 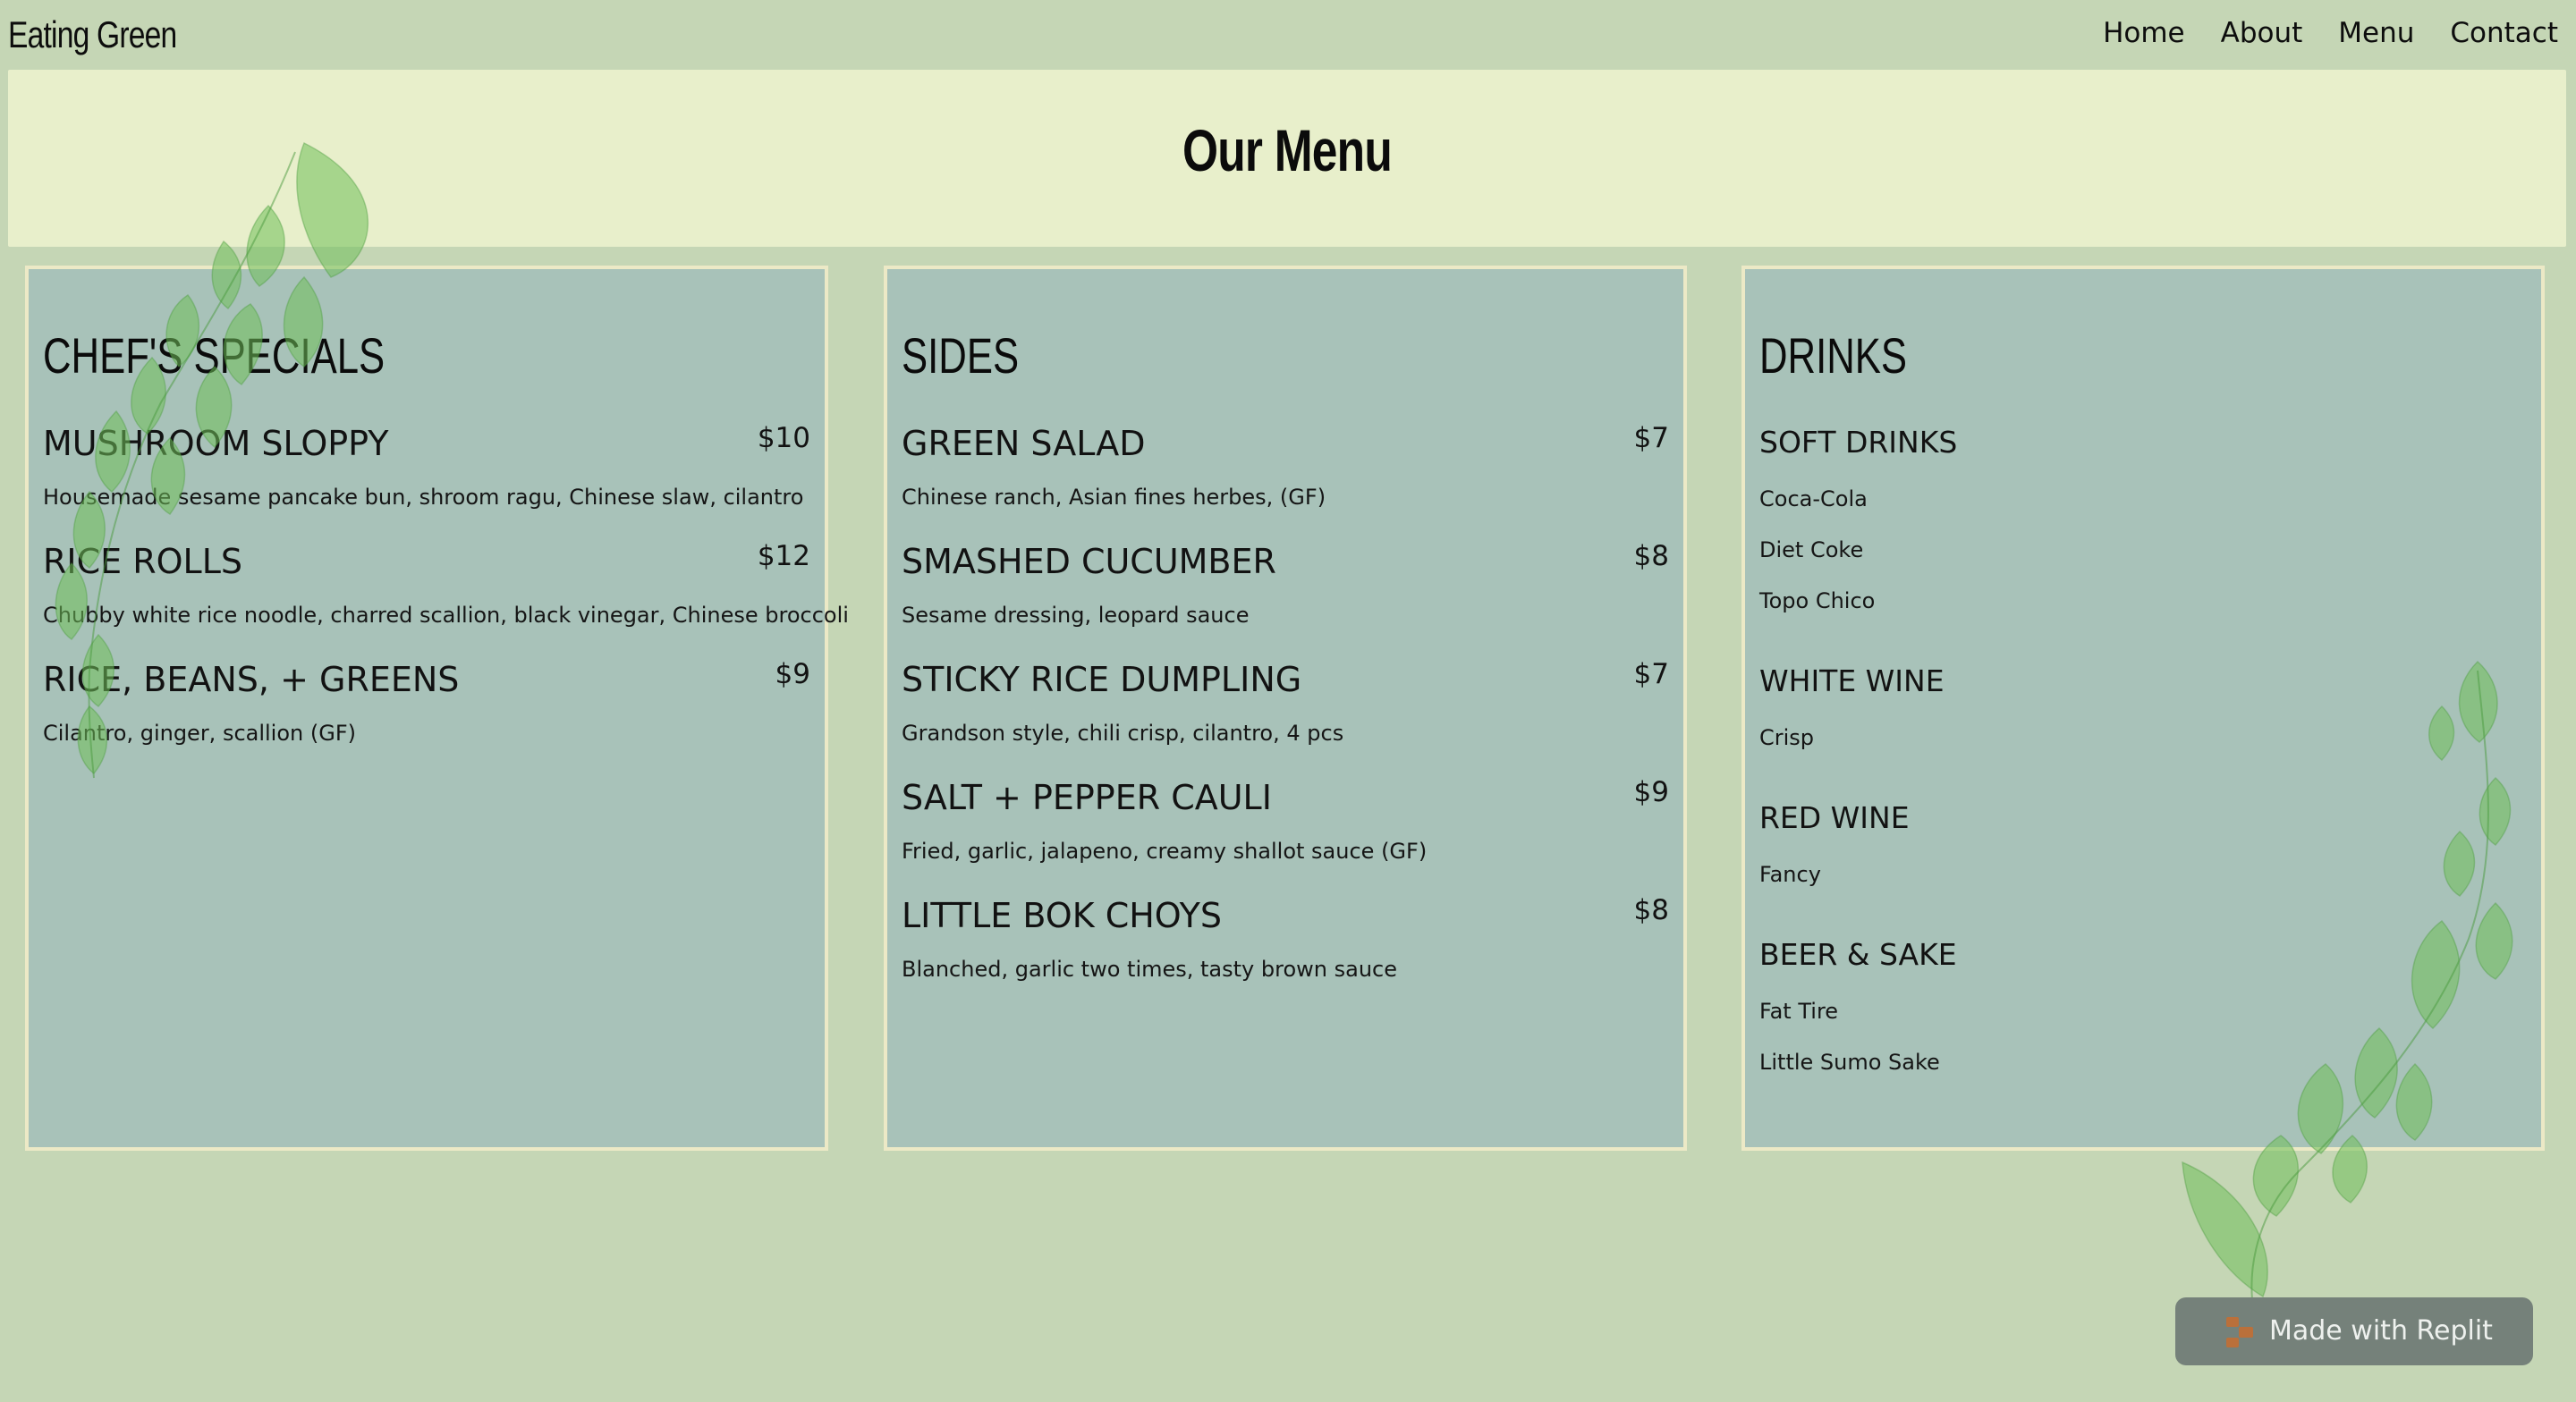 What do you see at coordinates (961, 355) in the screenshot?
I see `column-title: SIDES` at bounding box center [961, 355].